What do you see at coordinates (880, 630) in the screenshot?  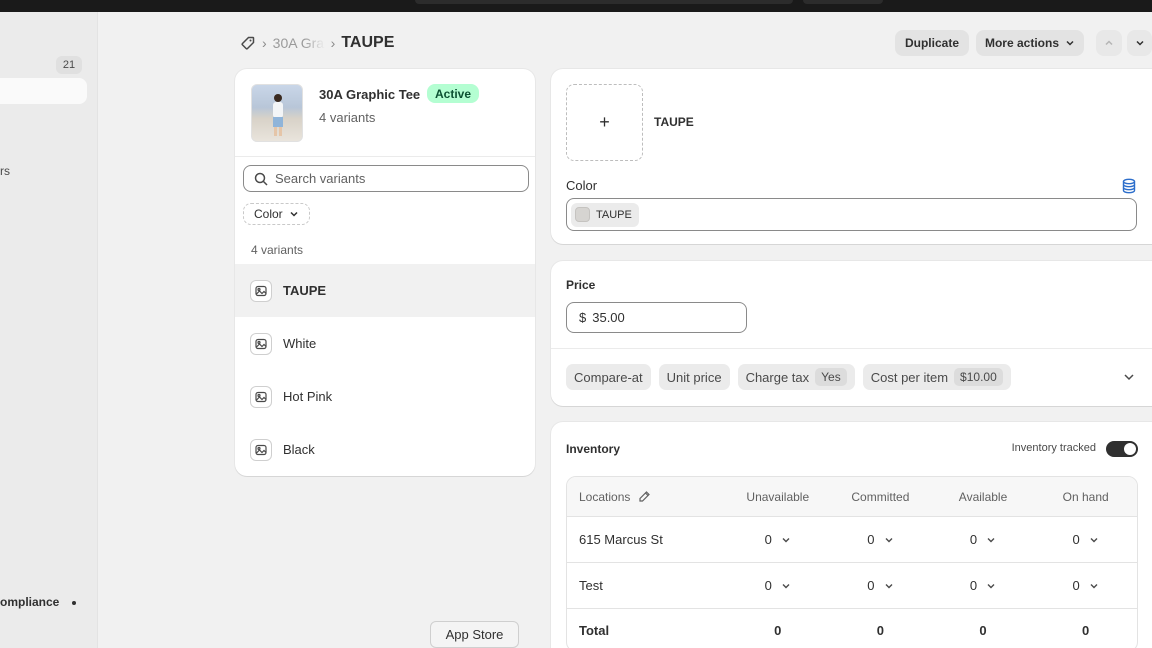 I see `total-committed: 0` at bounding box center [880, 630].